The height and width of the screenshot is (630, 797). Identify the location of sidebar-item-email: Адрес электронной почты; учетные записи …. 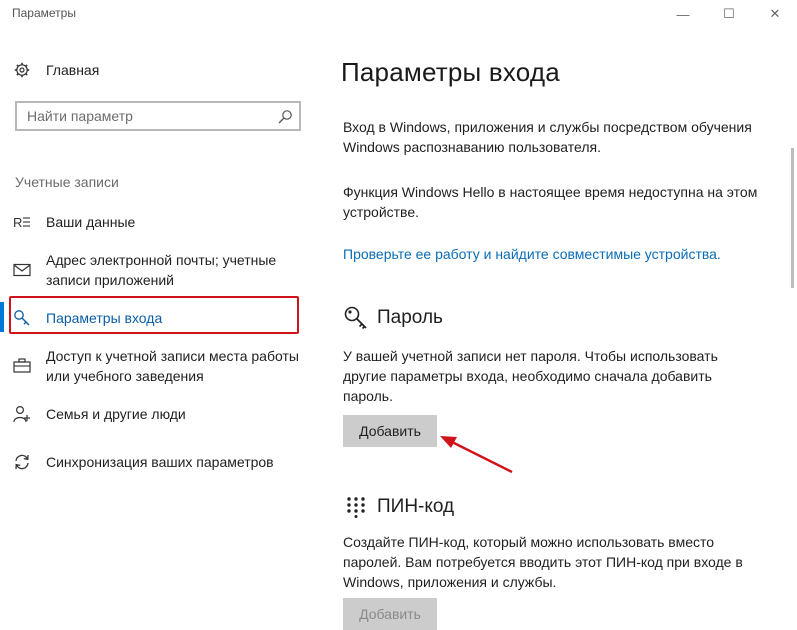
(160, 271).